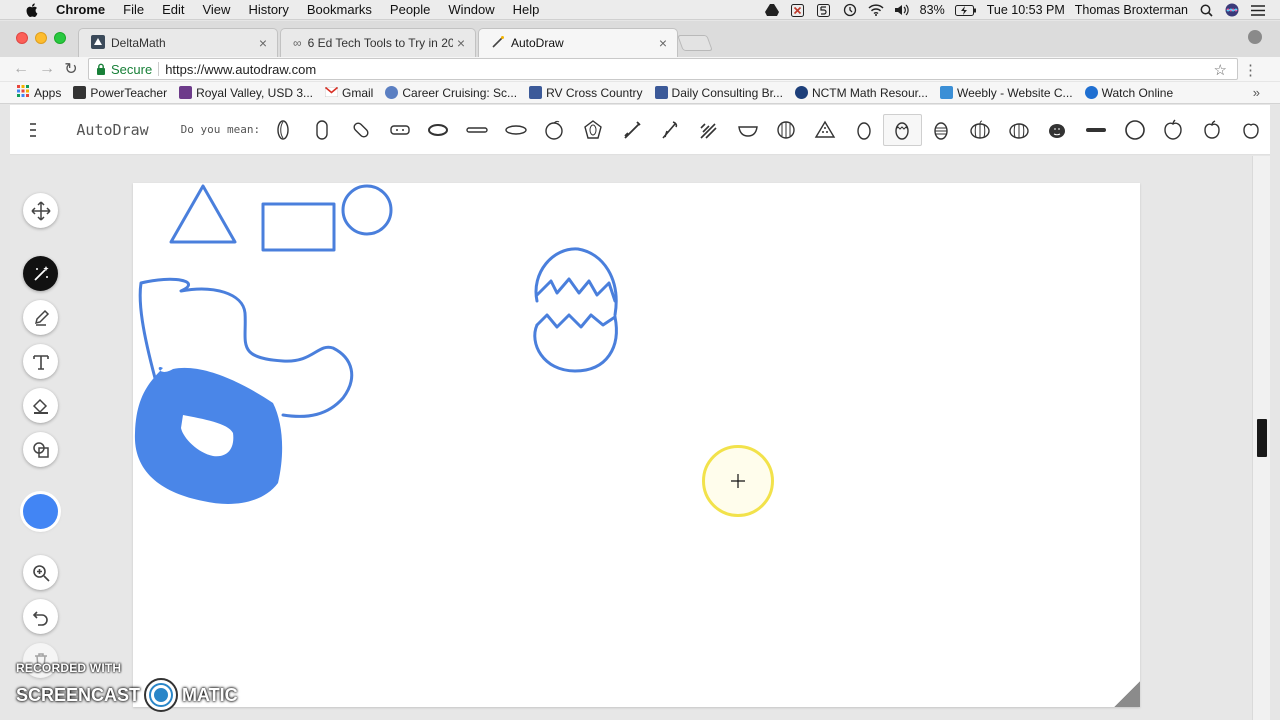  What do you see at coordinates (40, 210) in the screenshot?
I see `move-tool` at bounding box center [40, 210].